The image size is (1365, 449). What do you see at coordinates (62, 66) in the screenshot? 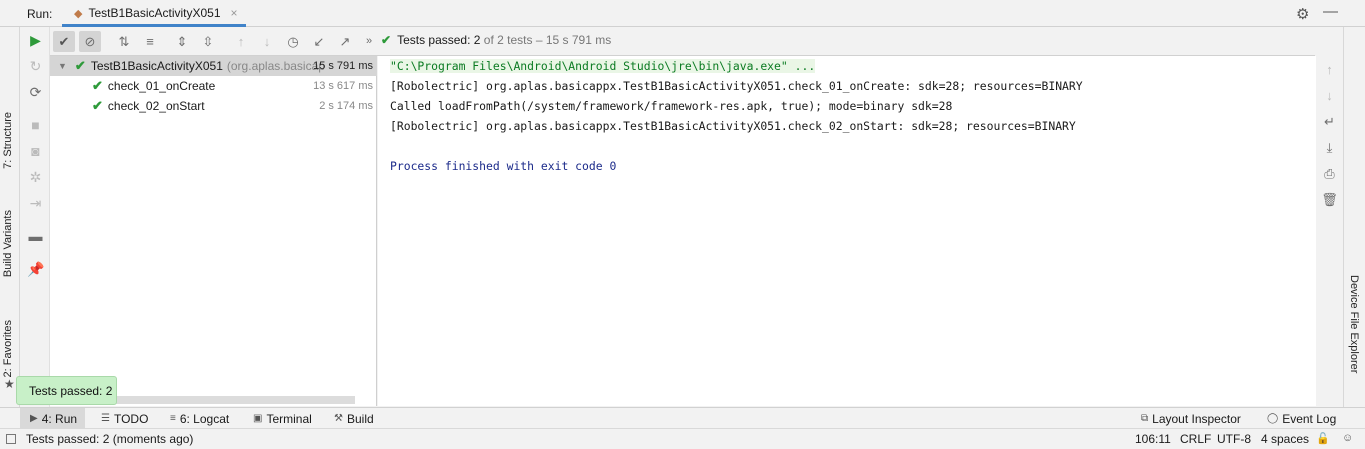
I see `expand-arrow-icon: ▼` at bounding box center [62, 66].